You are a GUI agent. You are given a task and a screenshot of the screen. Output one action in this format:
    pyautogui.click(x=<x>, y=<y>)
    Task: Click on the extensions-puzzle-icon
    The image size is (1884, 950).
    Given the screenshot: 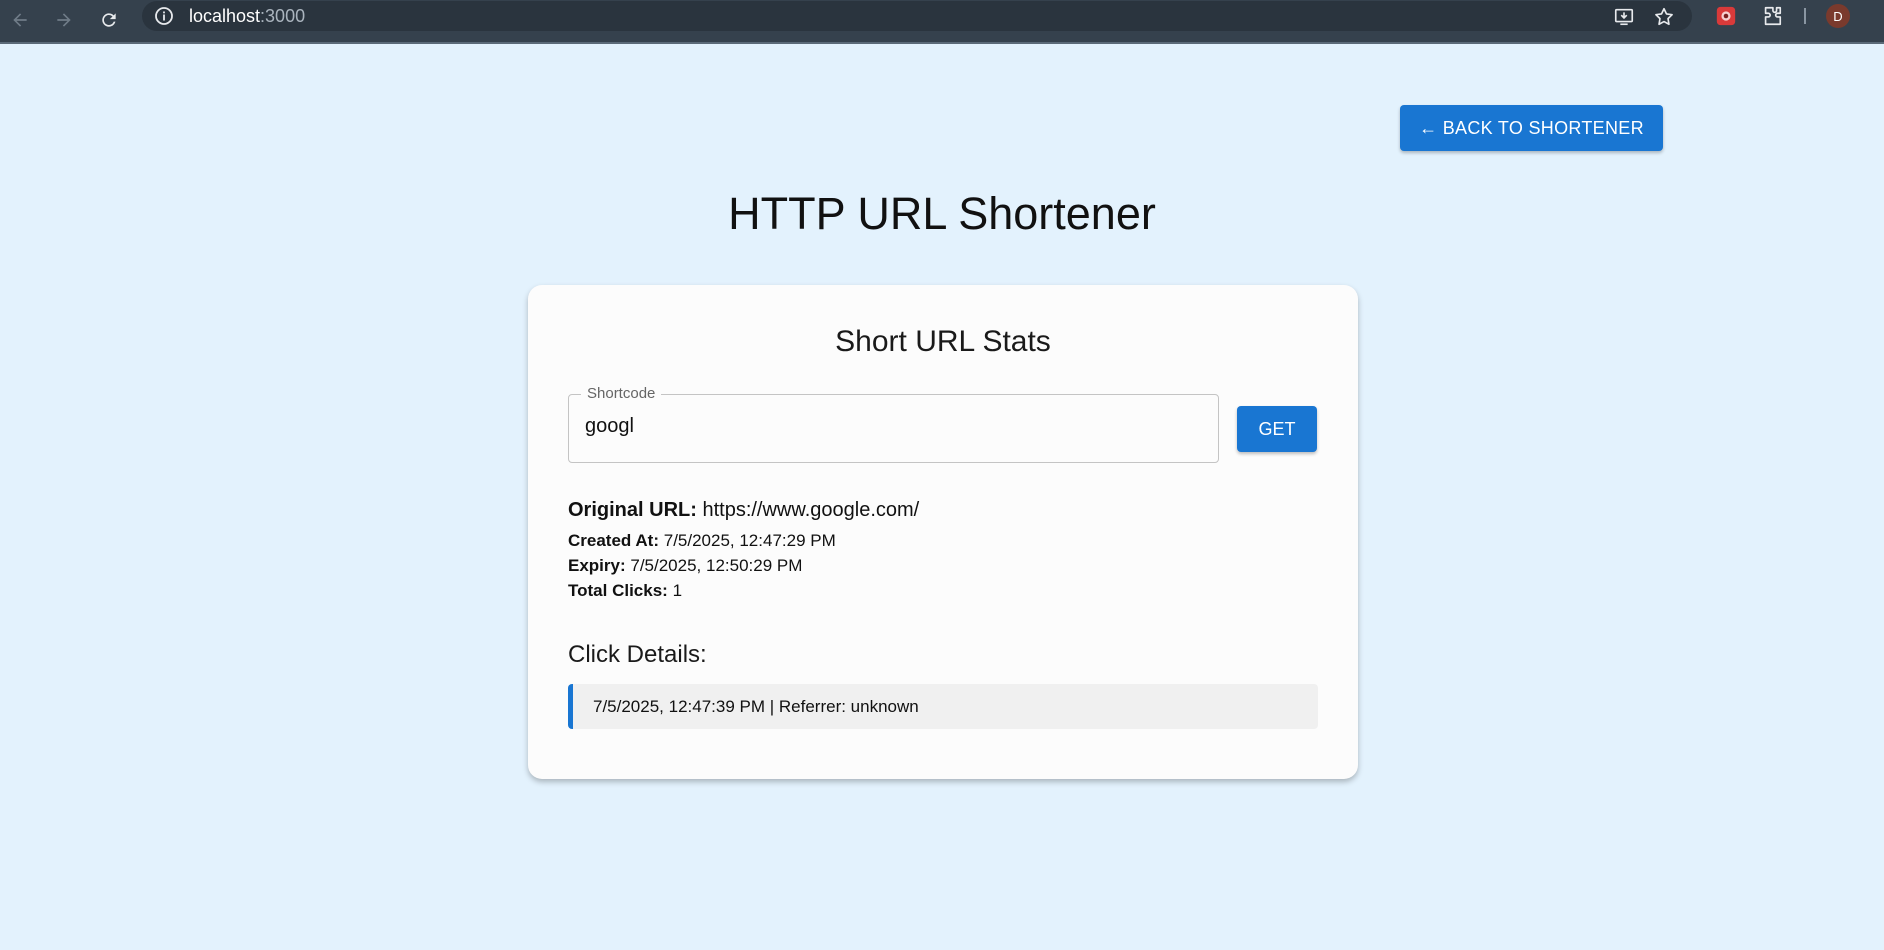 What is the action you would take?
    pyautogui.click(x=1772, y=16)
    